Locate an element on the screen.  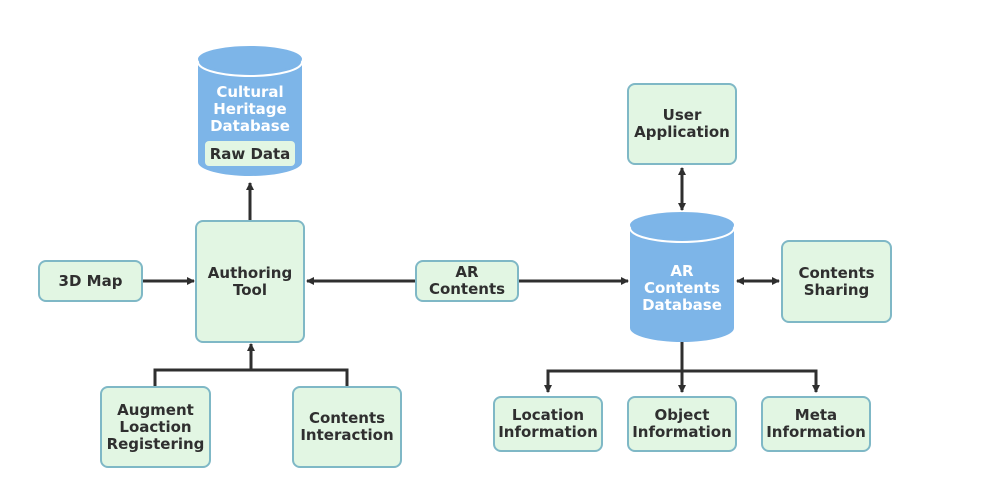
3d-map-node: 3D Map is located at coordinates (90, 281).